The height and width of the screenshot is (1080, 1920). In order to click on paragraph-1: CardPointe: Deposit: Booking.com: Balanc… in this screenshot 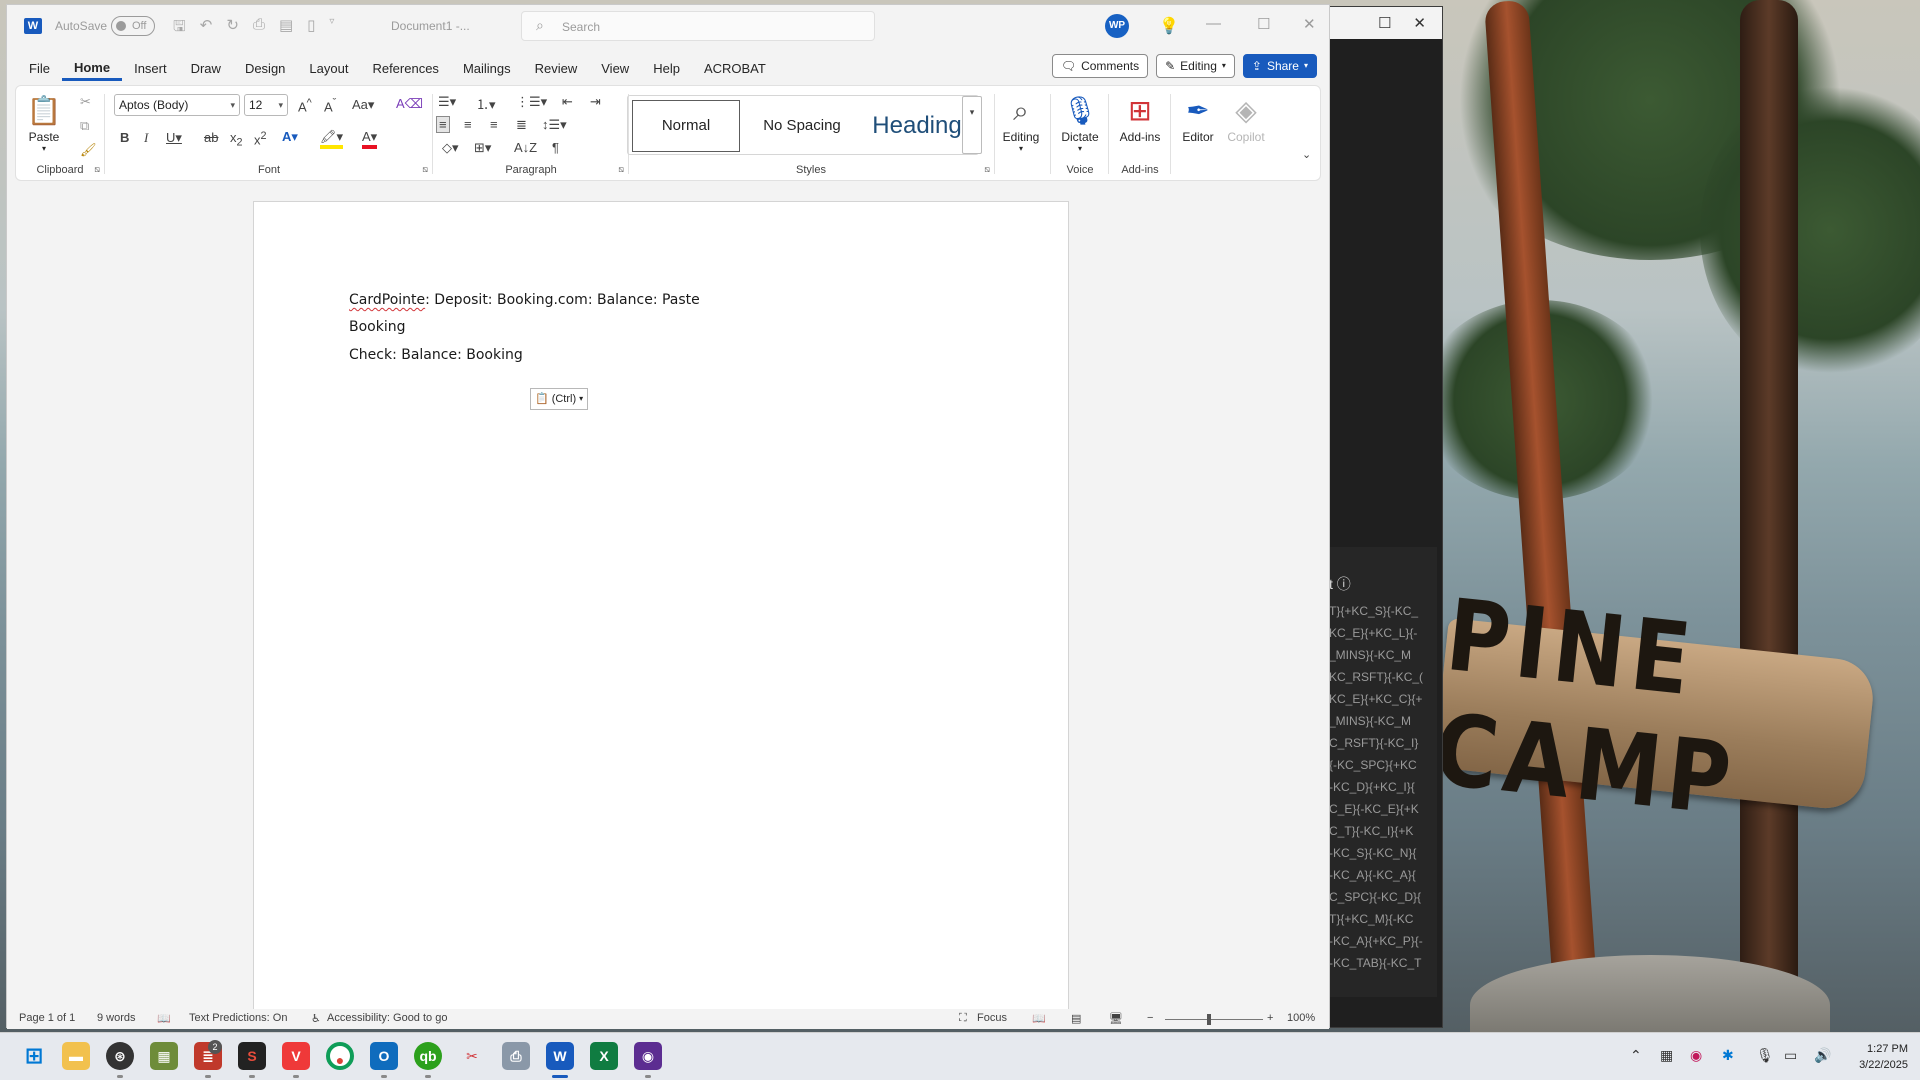, I will do `click(524, 300)`.